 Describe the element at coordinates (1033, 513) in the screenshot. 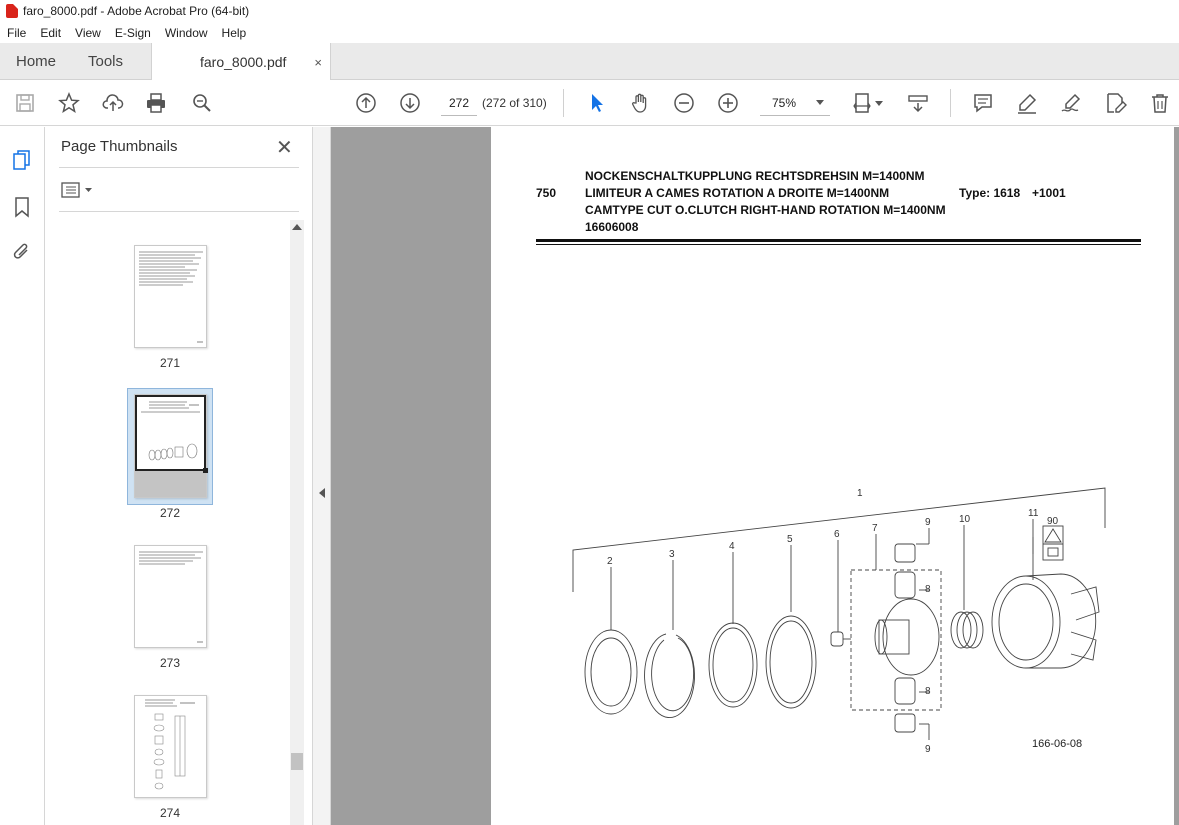

I see `callout-label: 11` at that location.